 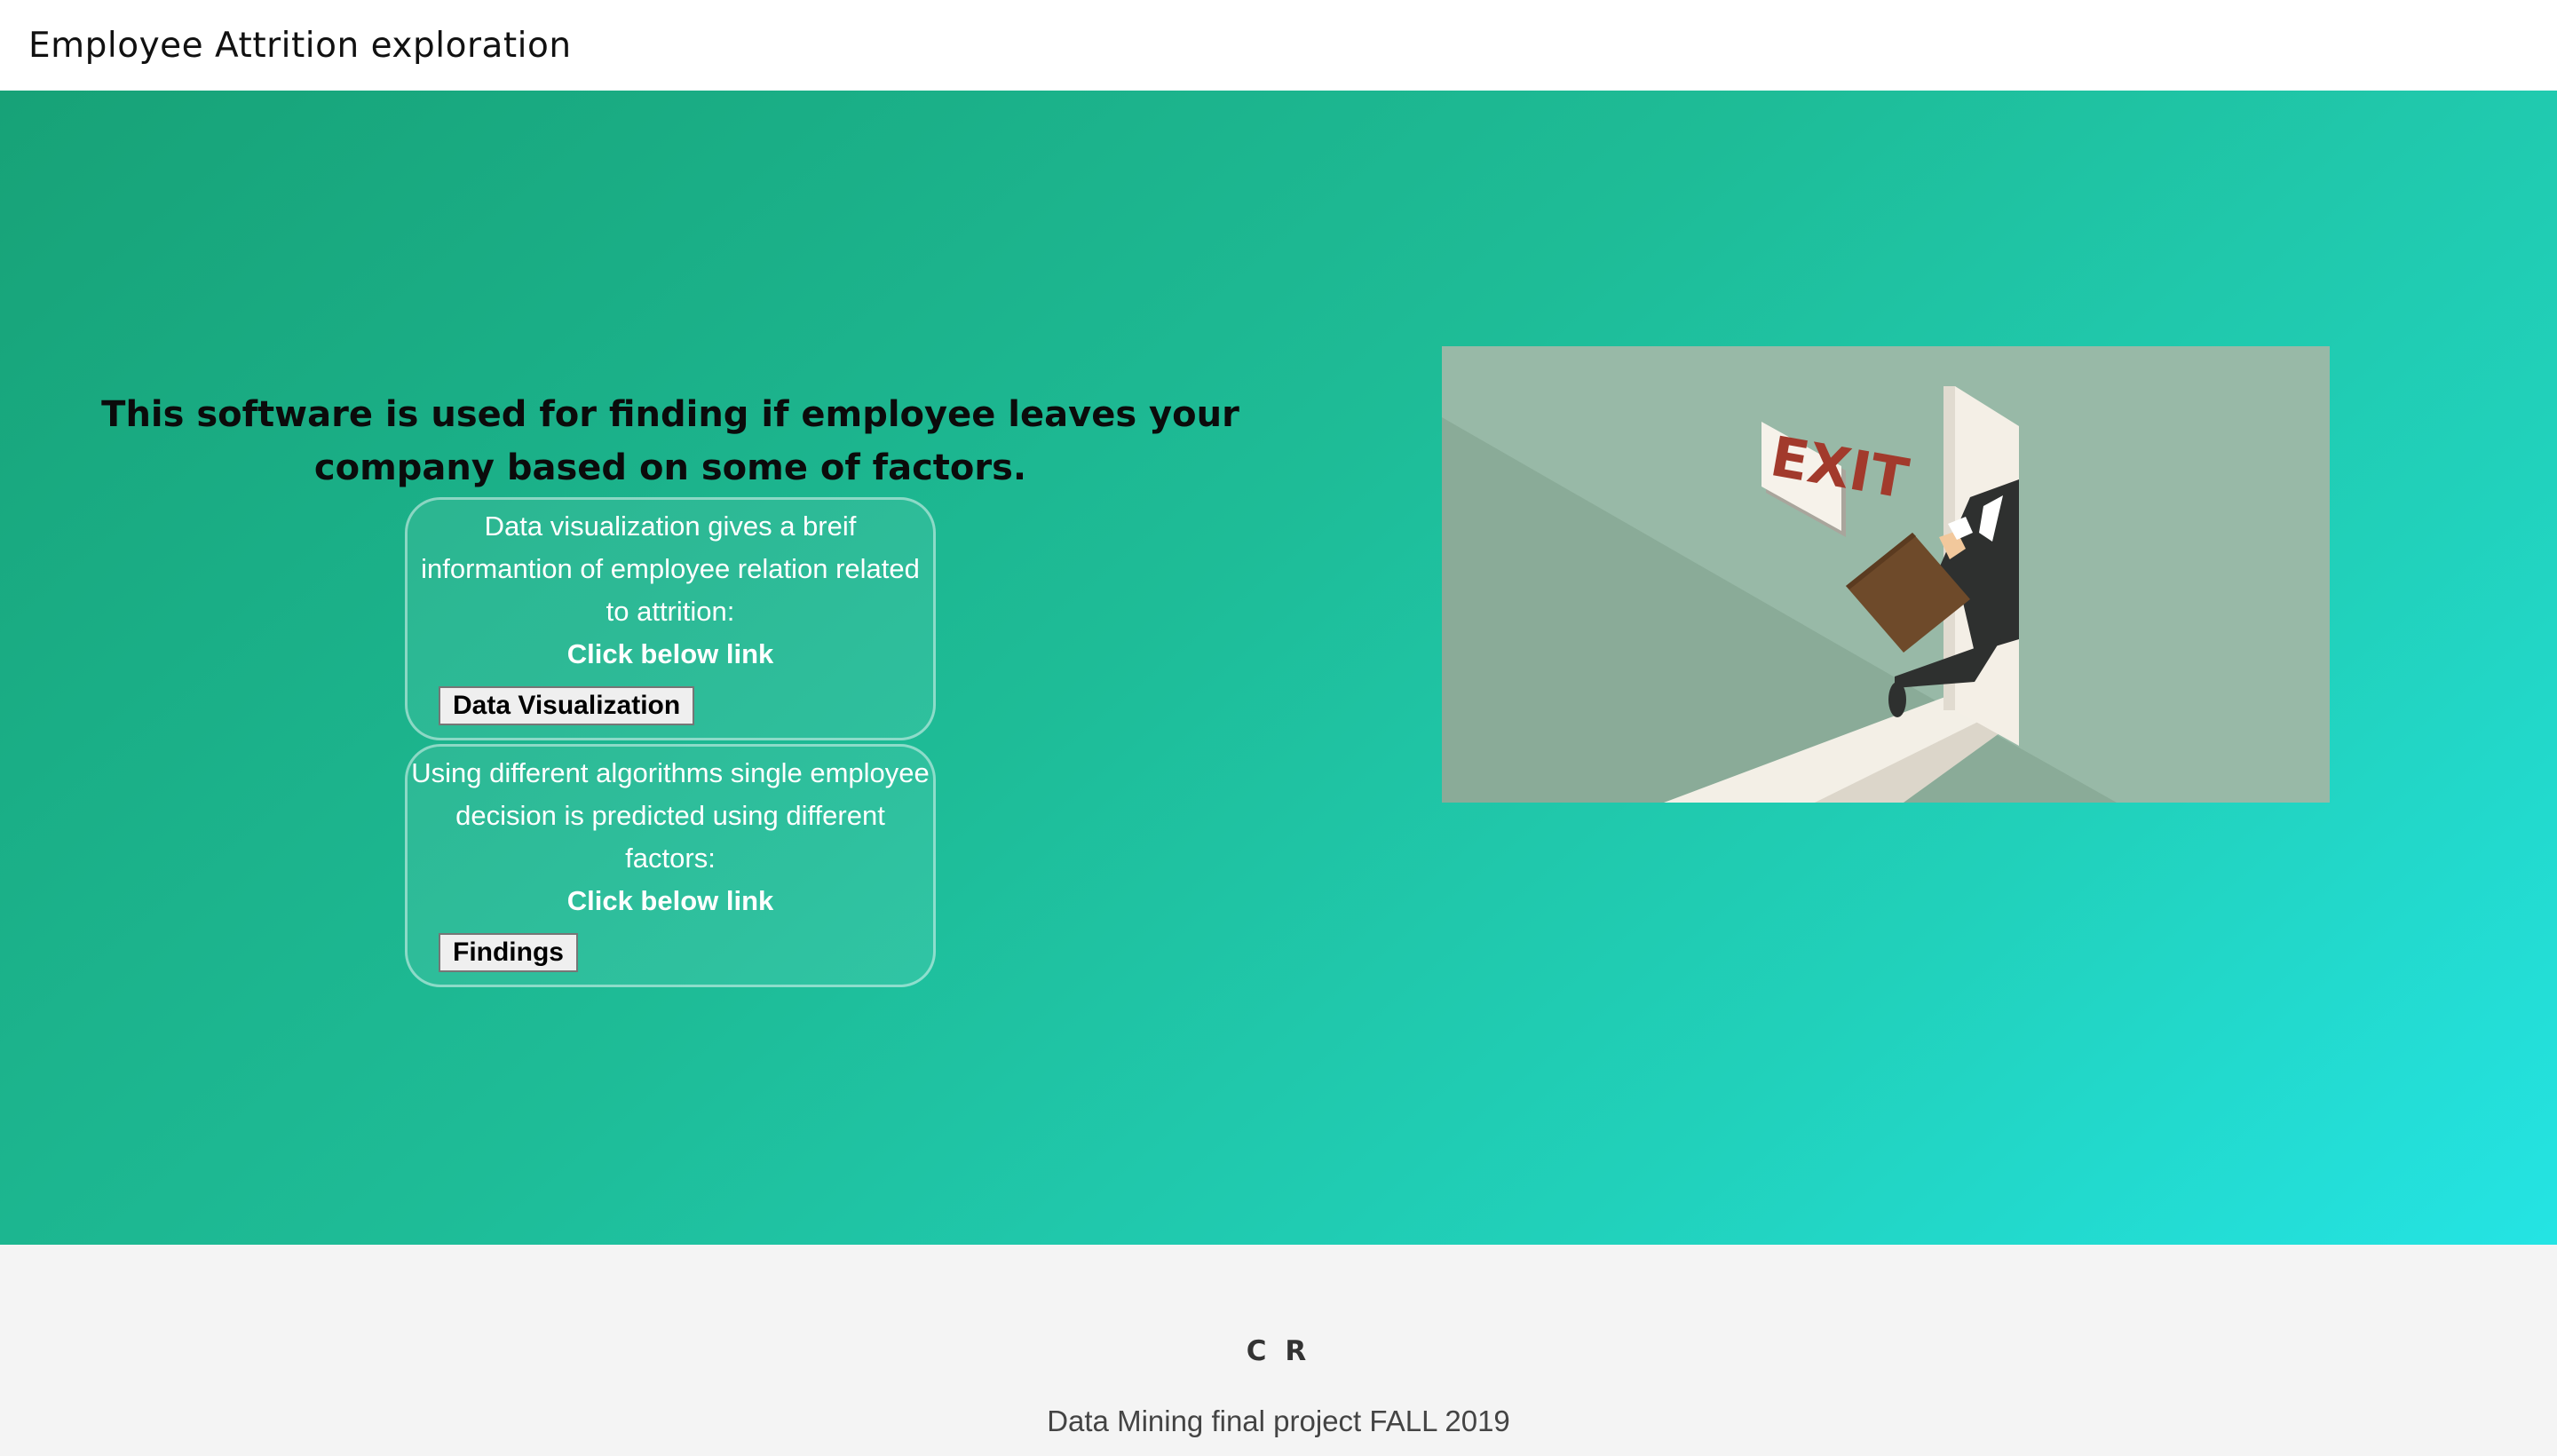 What do you see at coordinates (300, 45) in the screenshot?
I see `page-title: Employee Attrition exploration` at bounding box center [300, 45].